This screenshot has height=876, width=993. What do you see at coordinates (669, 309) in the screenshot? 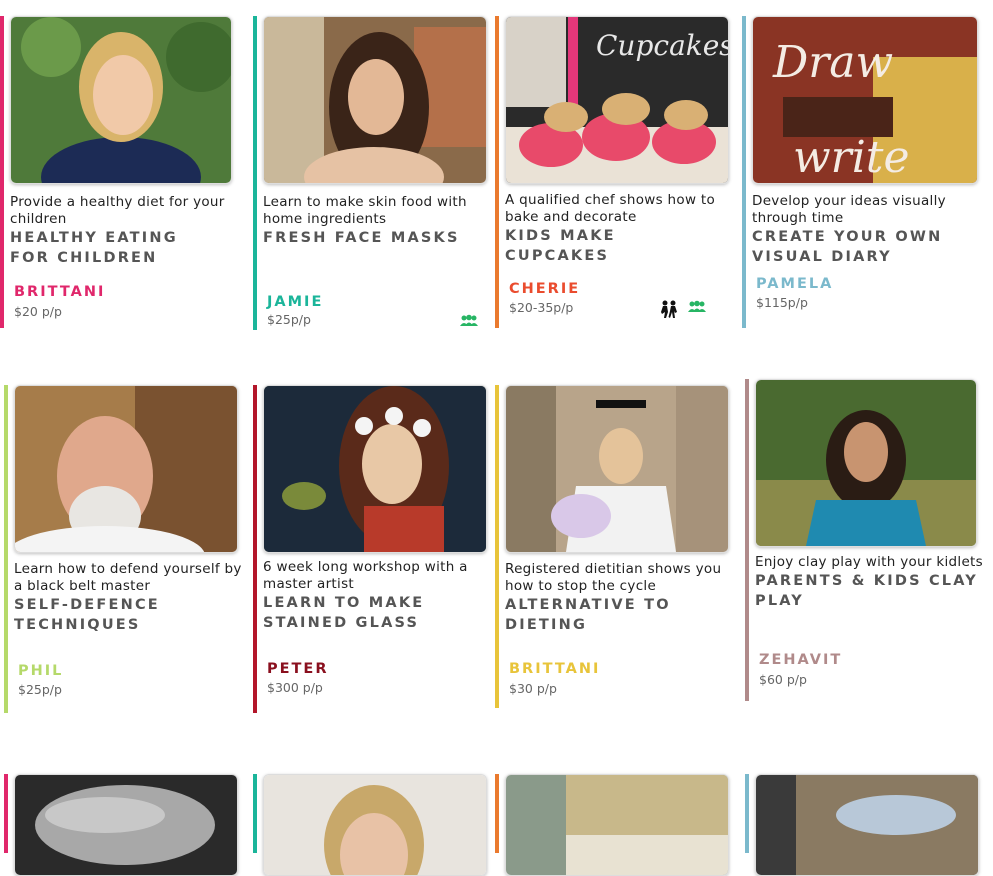
I see `kids-icon` at bounding box center [669, 309].